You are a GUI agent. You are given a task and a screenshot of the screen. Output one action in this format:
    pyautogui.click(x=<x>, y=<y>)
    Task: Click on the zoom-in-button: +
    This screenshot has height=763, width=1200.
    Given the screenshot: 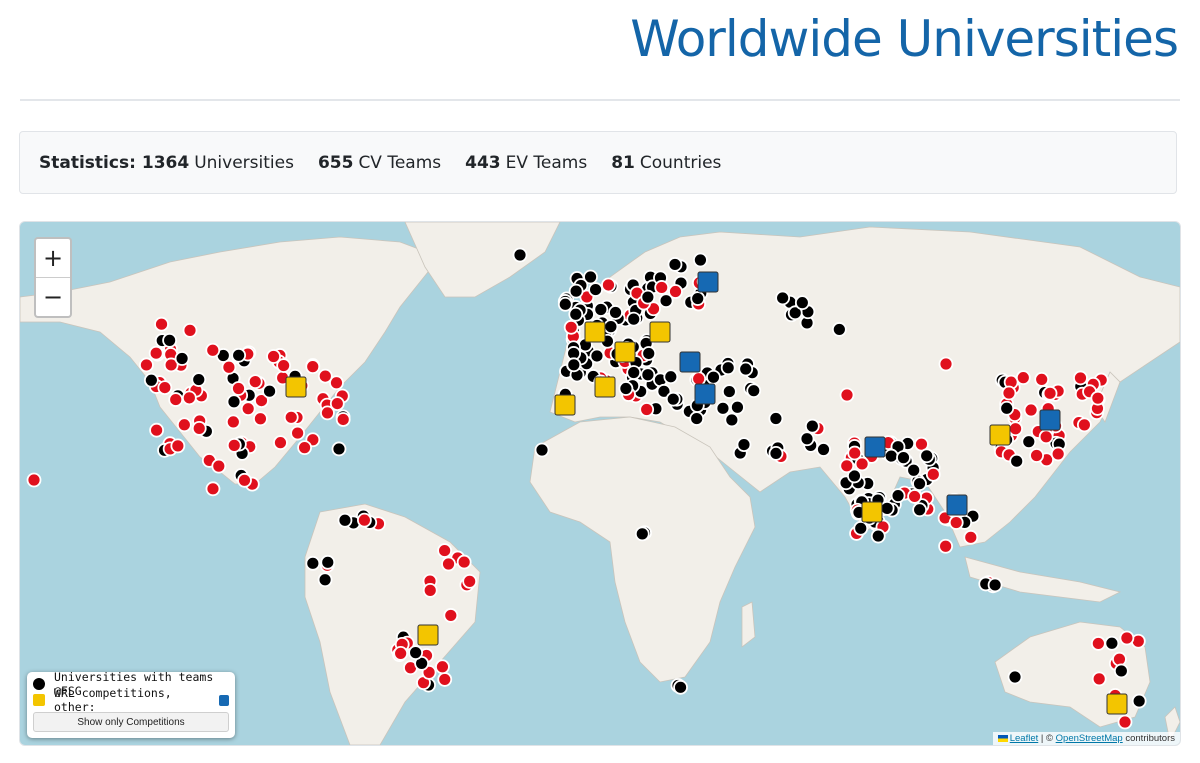 What is the action you would take?
    pyautogui.click(x=53, y=258)
    